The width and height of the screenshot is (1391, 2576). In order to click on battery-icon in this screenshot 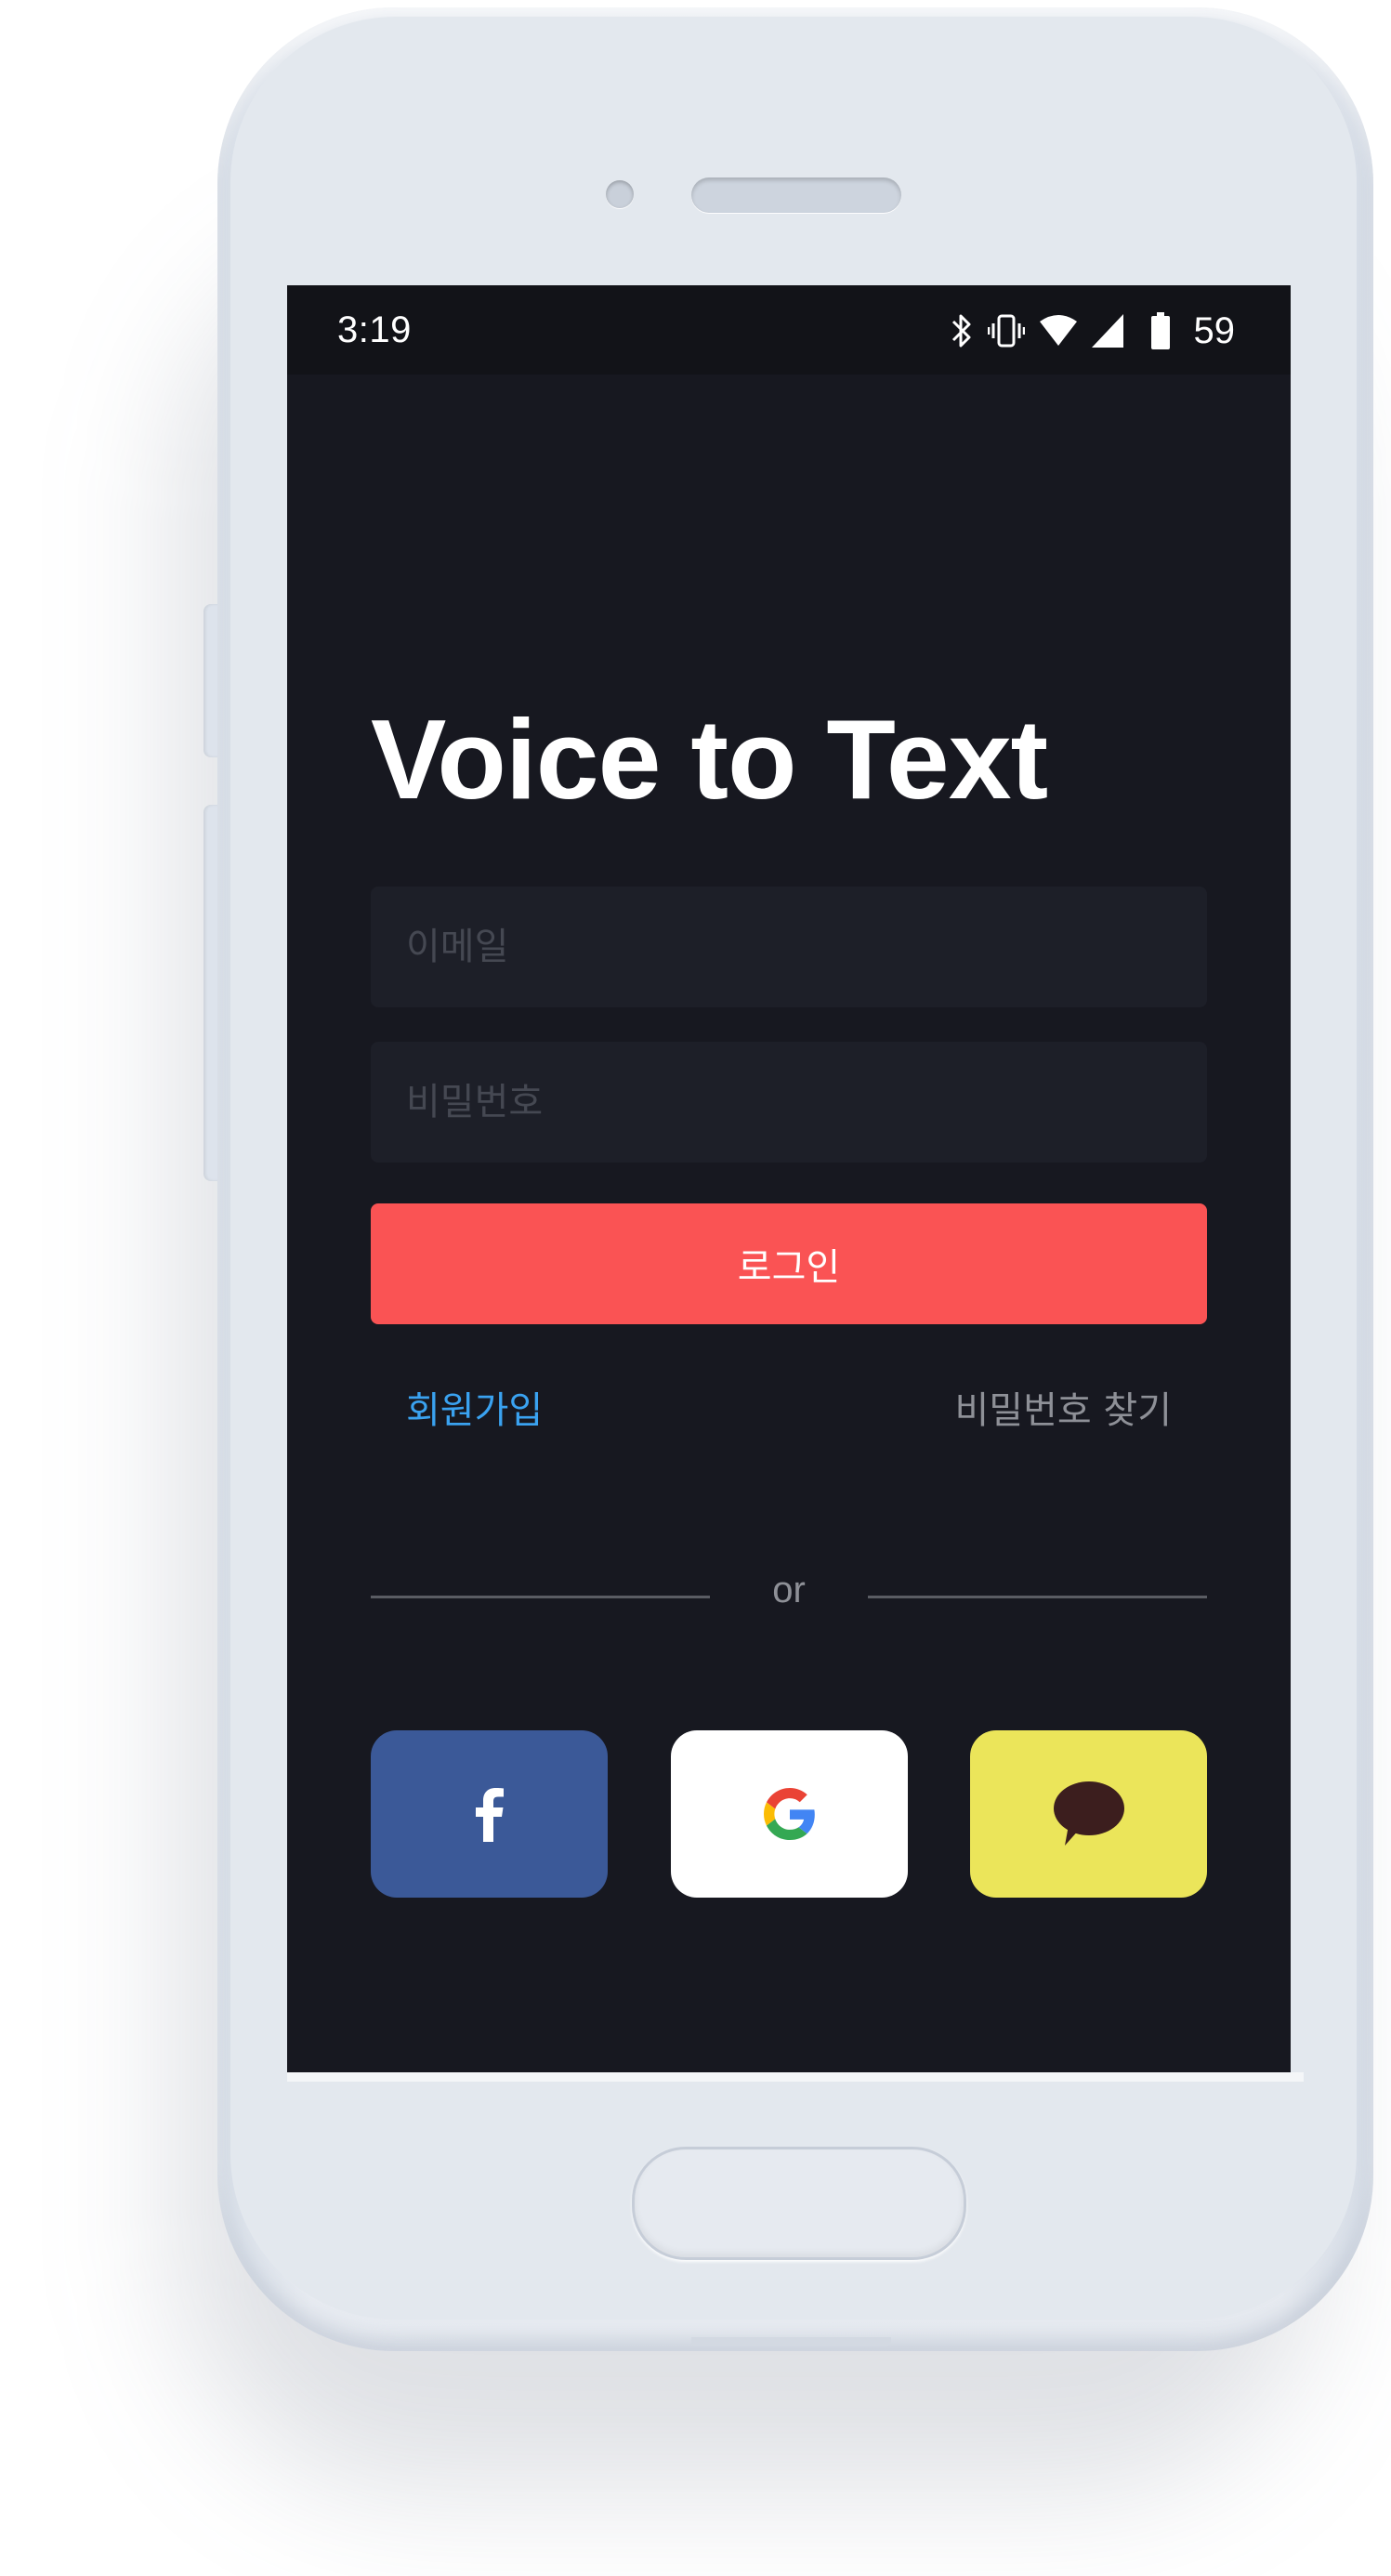, I will do `click(1160, 330)`.